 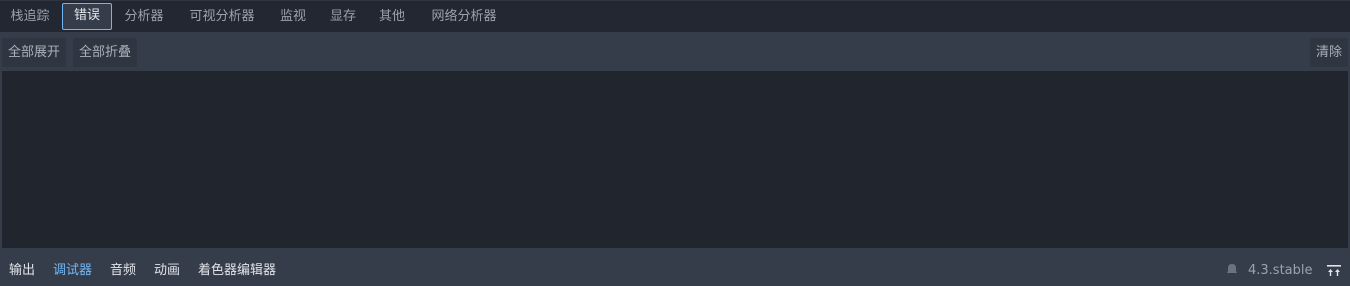 What do you see at coordinates (34, 52) in the screenshot?
I see `expand-all-button: 全部展开` at bounding box center [34, 52].